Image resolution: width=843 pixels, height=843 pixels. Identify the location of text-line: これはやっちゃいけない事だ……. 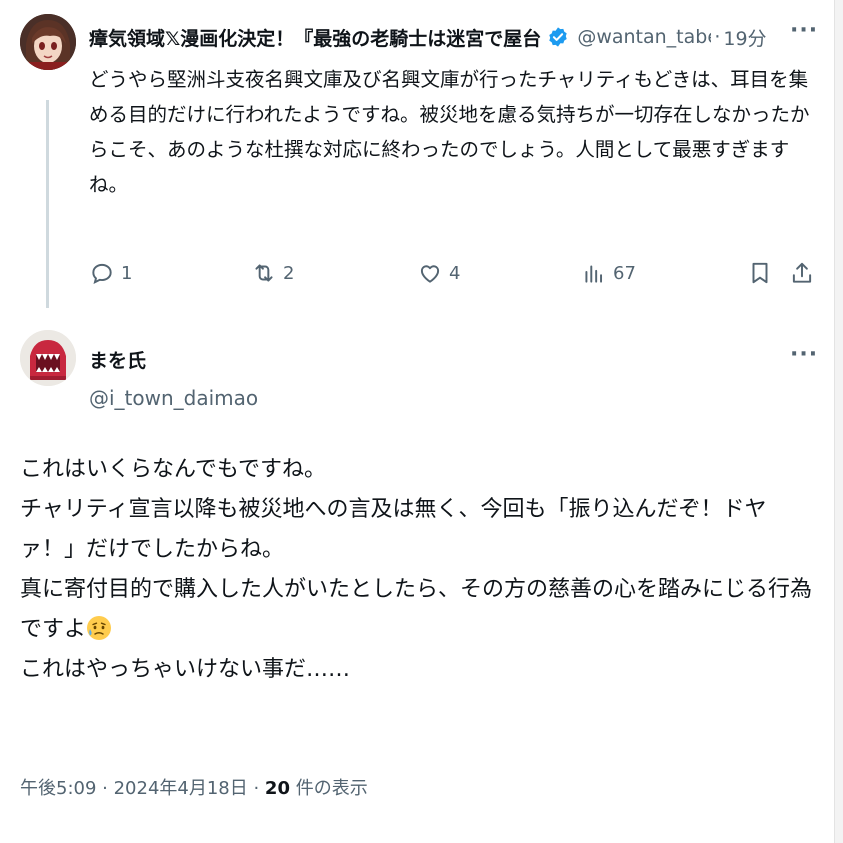
(185, 669).